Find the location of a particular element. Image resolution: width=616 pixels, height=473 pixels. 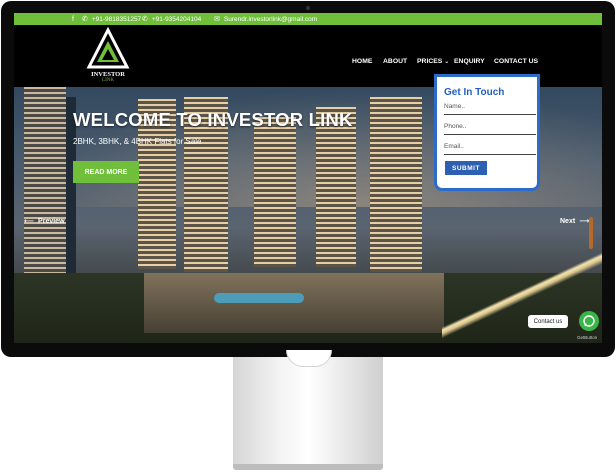

chat-bubble-icon is located at coordinates (589, 321).